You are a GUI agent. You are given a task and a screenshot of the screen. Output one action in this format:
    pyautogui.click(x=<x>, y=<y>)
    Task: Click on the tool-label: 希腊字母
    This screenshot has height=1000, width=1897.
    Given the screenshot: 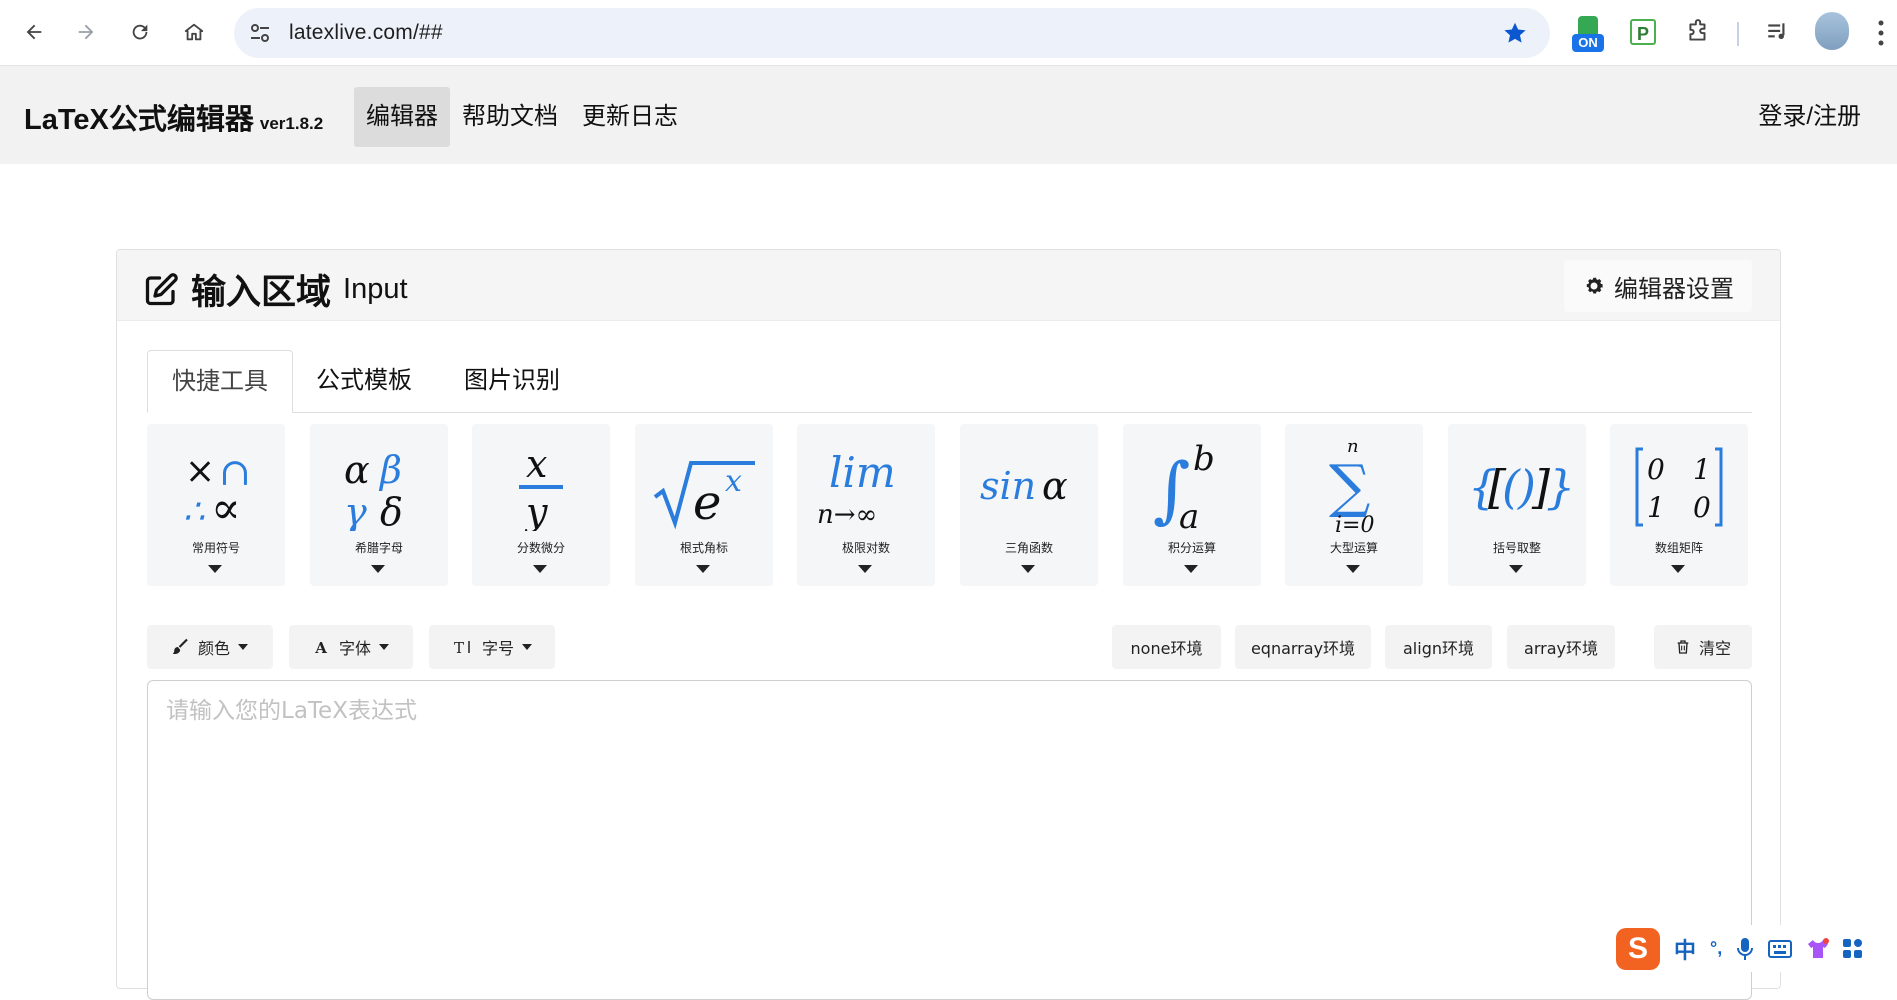 What is the action you would take?
    pyautogui.click(x=378, y=548)
    